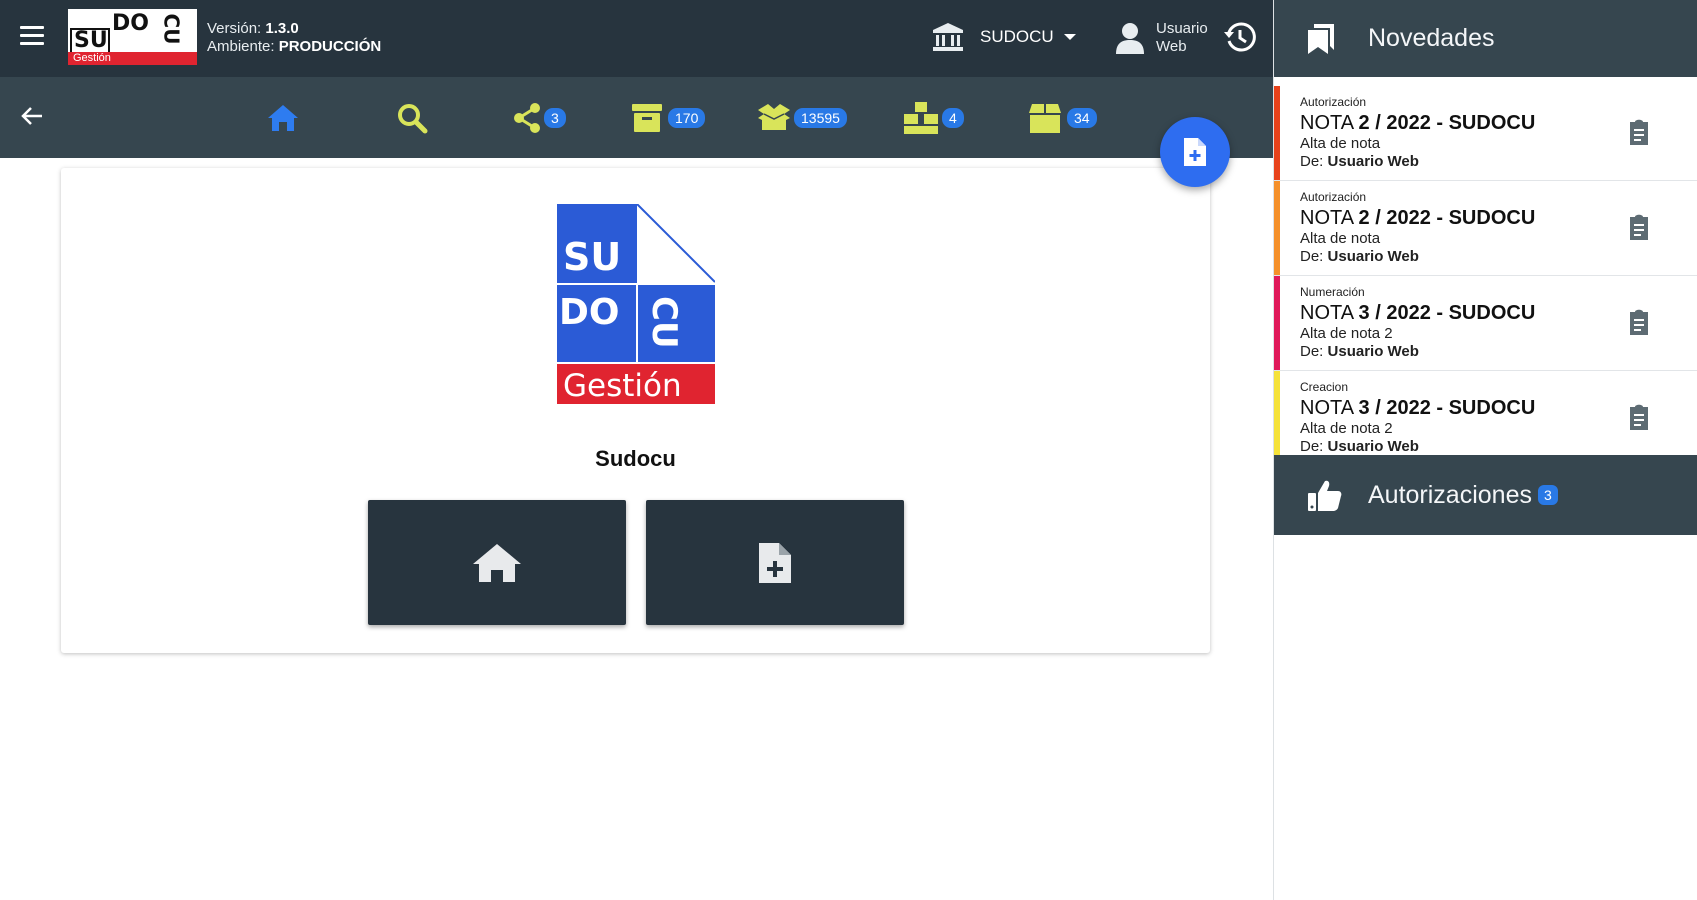 This screenshot has height=900, width=1697. I want to click on nav-shared-button: 3, so click(539, 118).